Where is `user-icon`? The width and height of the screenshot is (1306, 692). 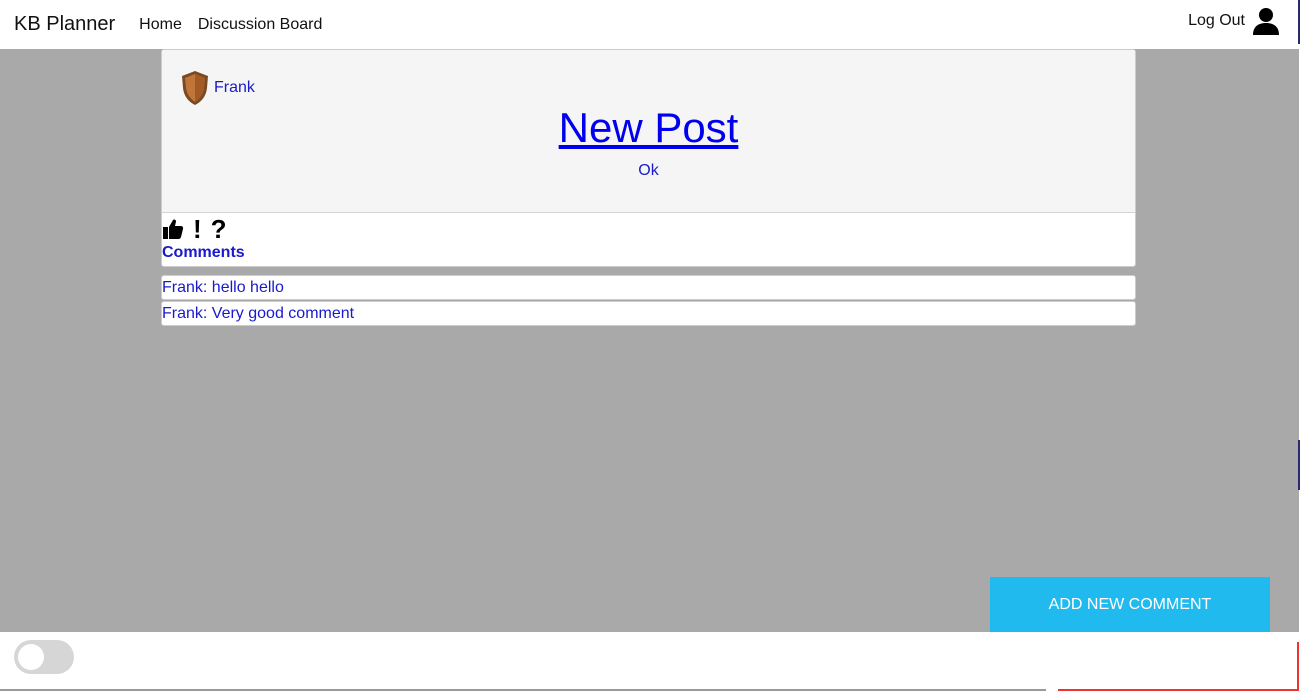
user-icon is located at coordinates (1266, 21).